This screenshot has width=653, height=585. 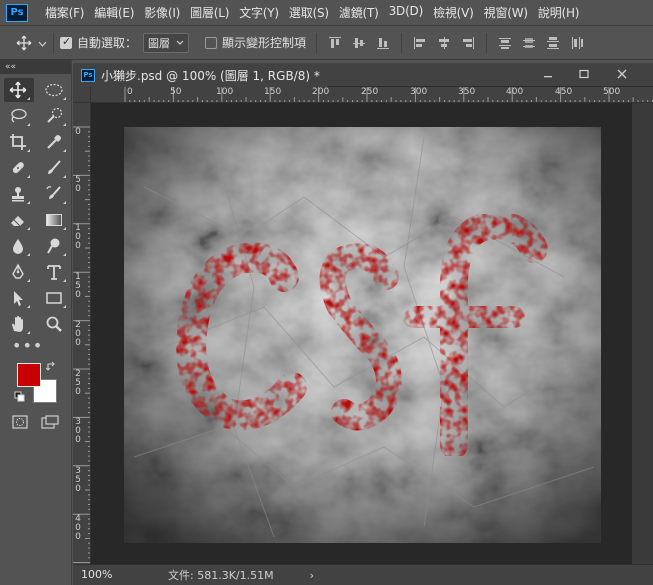 I want to click on eraser-tool, so click(x=18, y=220).